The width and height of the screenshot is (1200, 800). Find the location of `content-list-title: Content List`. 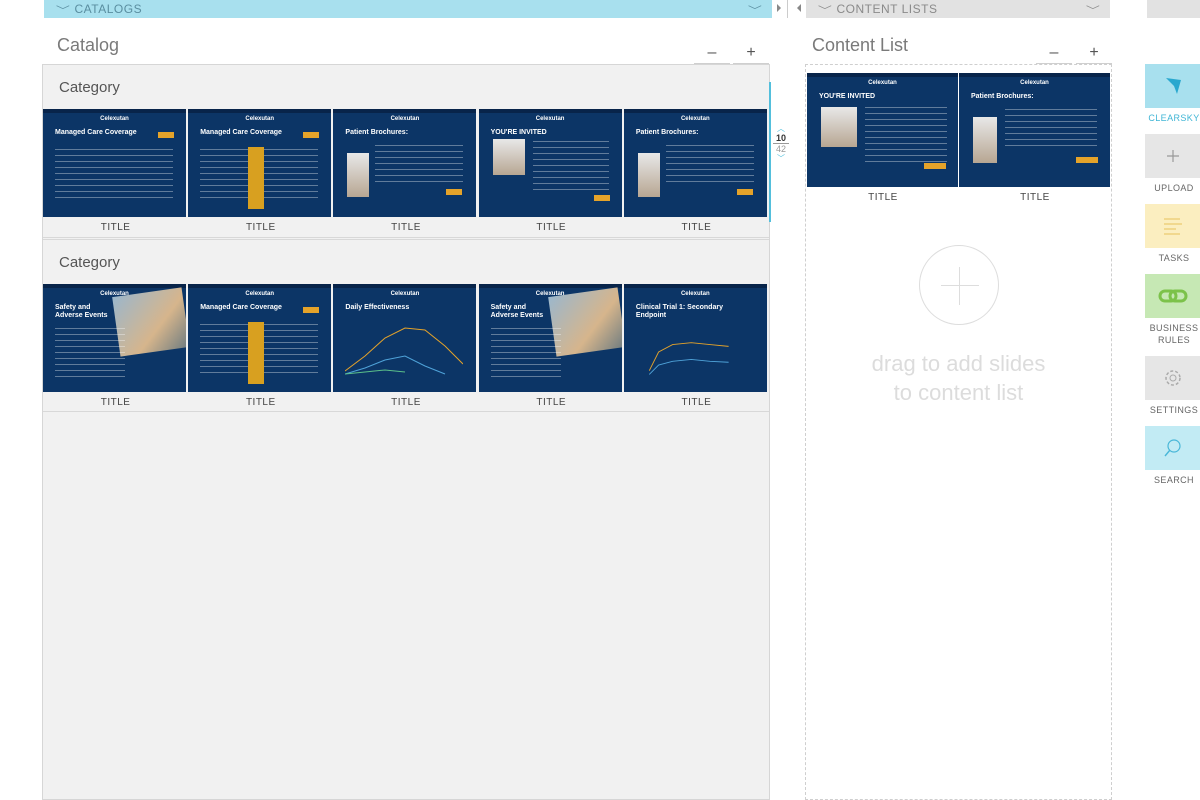

content-list-title: Content List is located at coordinates (860, 45).